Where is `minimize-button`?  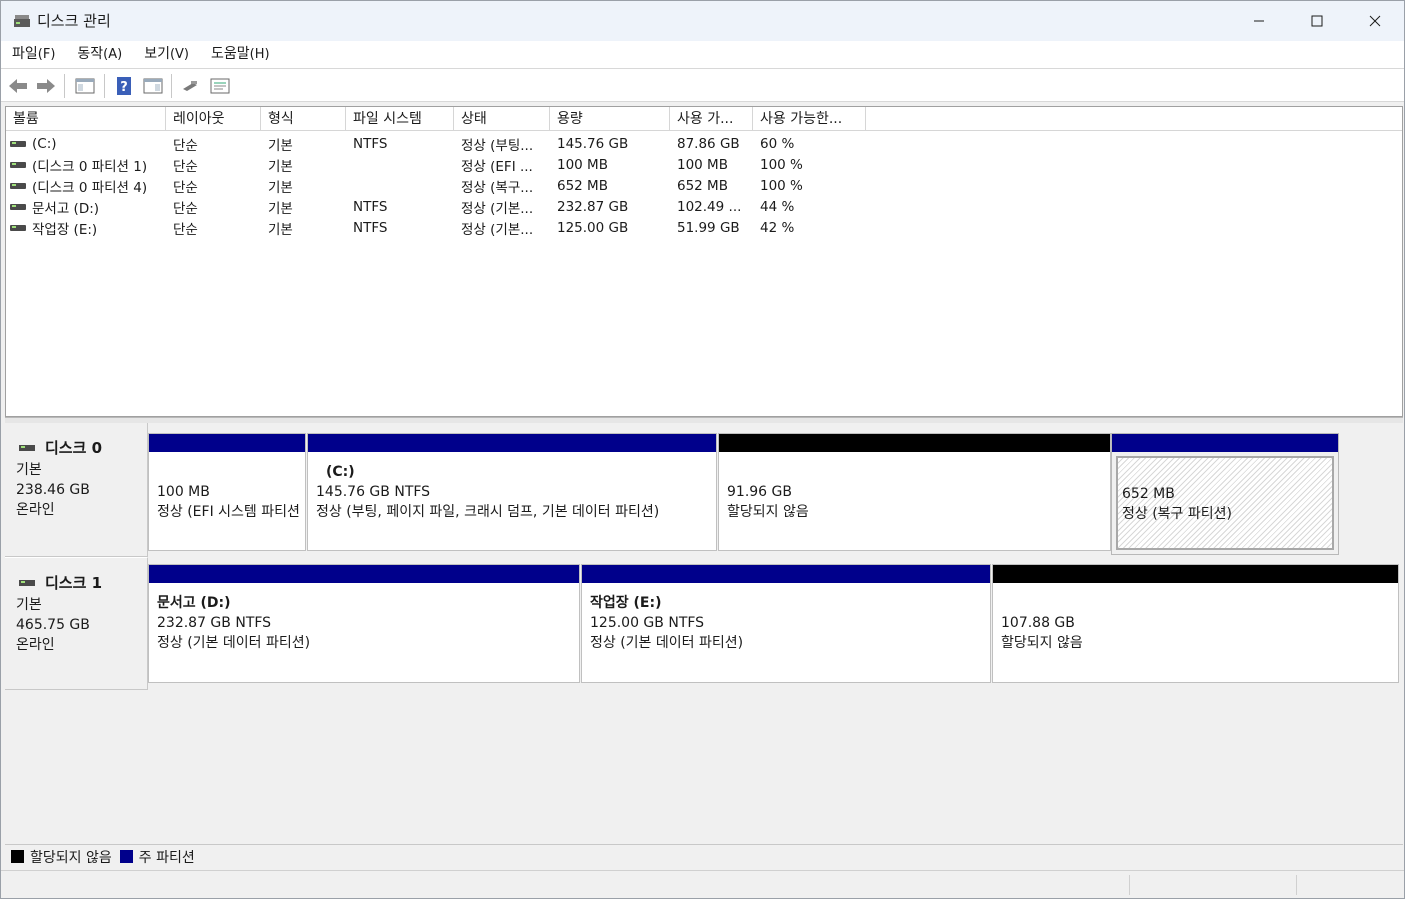
minimize-button is located at coordinates (1259, 21).